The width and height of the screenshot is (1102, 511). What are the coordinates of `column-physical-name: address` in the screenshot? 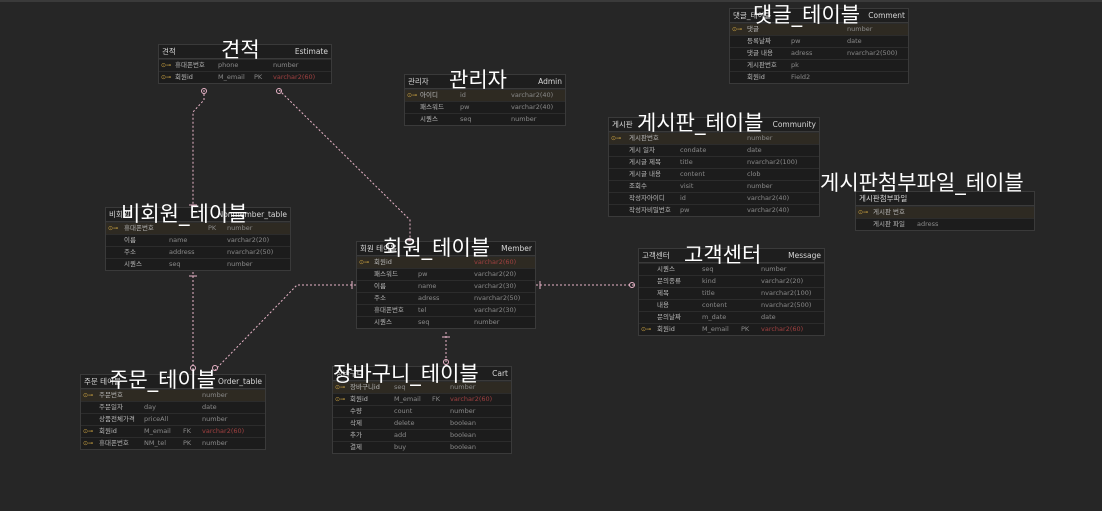 It's located at (182, 252).